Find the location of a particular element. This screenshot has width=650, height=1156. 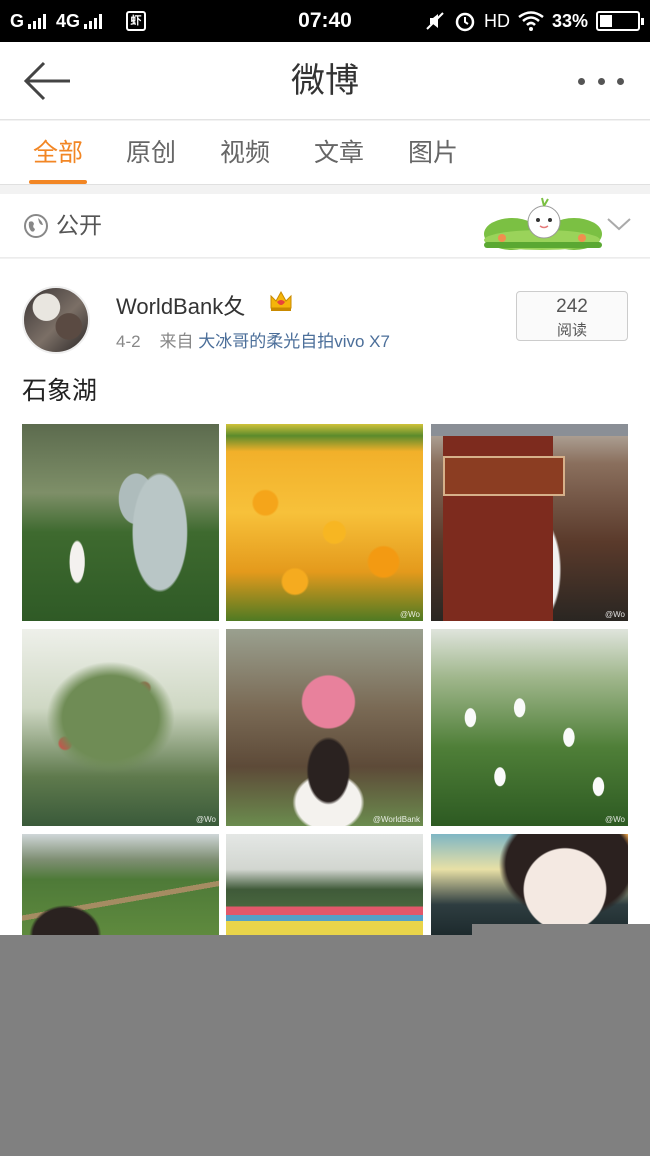

alarm-icon is located at coordinates (465, 22).